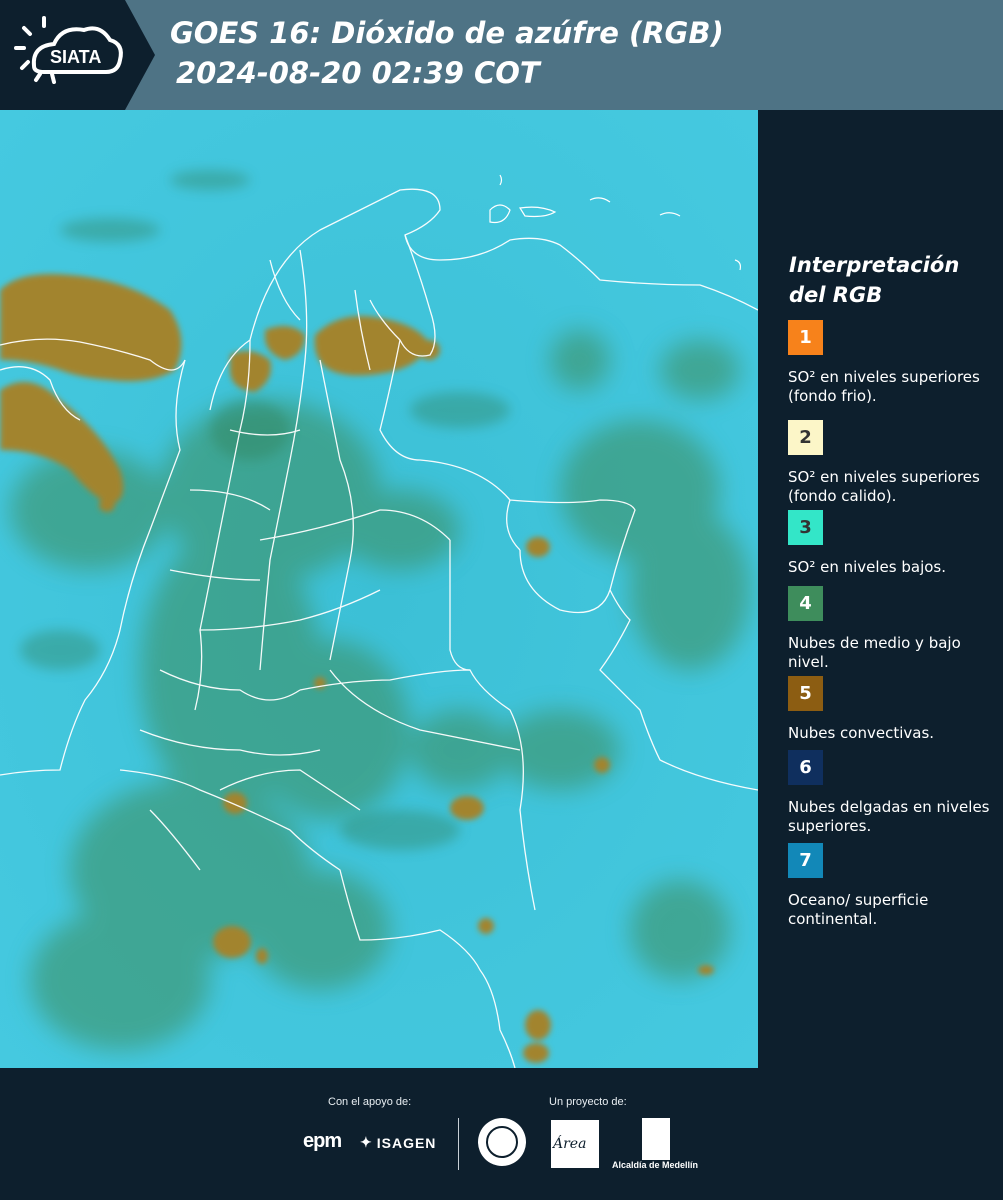 The height and width of the screenshot is (1200, 1003). I want to click on legend-swatch: 3, so click(805, 527).